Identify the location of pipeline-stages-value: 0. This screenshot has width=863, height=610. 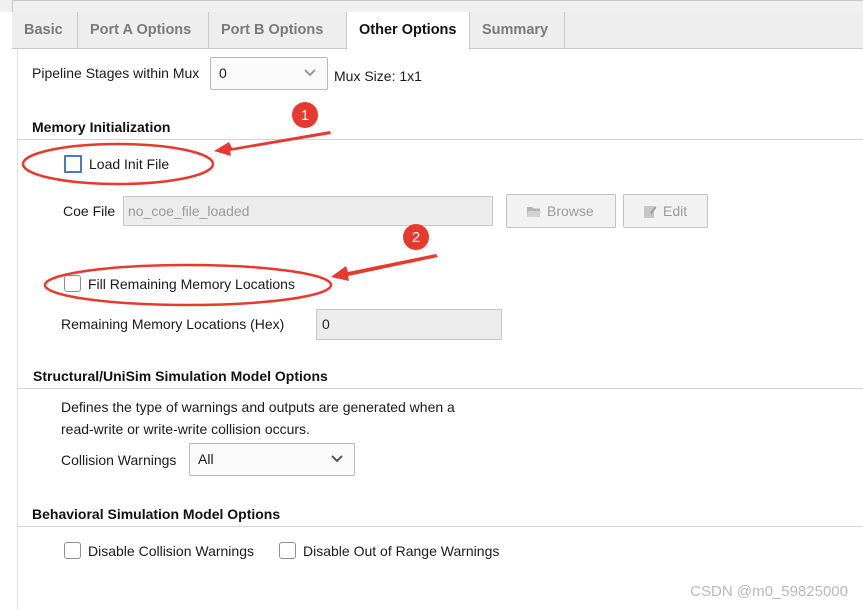
(223, 73).